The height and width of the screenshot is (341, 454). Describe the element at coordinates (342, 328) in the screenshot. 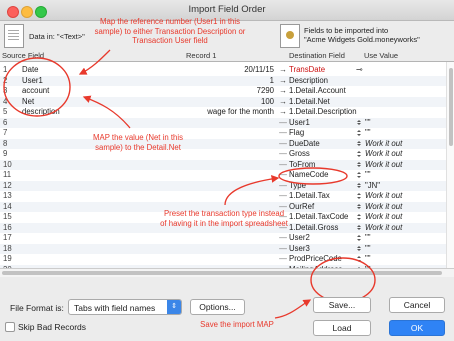

I see `load-button: Load` at that location.